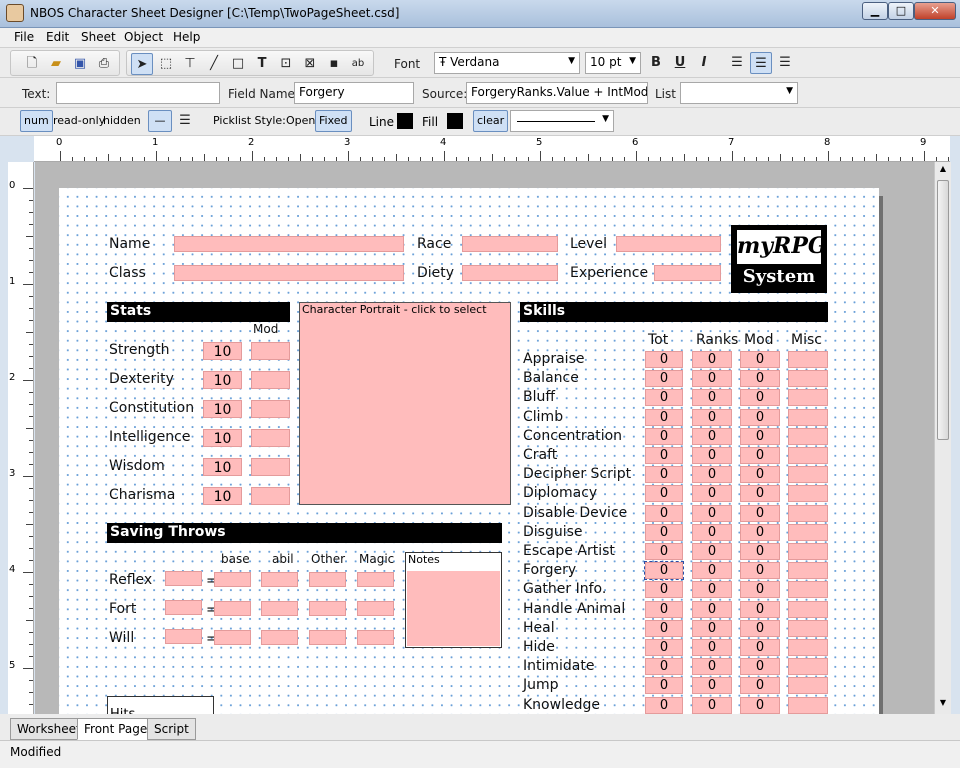  What do you see at coordinates (214, 64) in the screenshot?
I see `line-tool-icon: ╱` at bounding box center [214, 64].